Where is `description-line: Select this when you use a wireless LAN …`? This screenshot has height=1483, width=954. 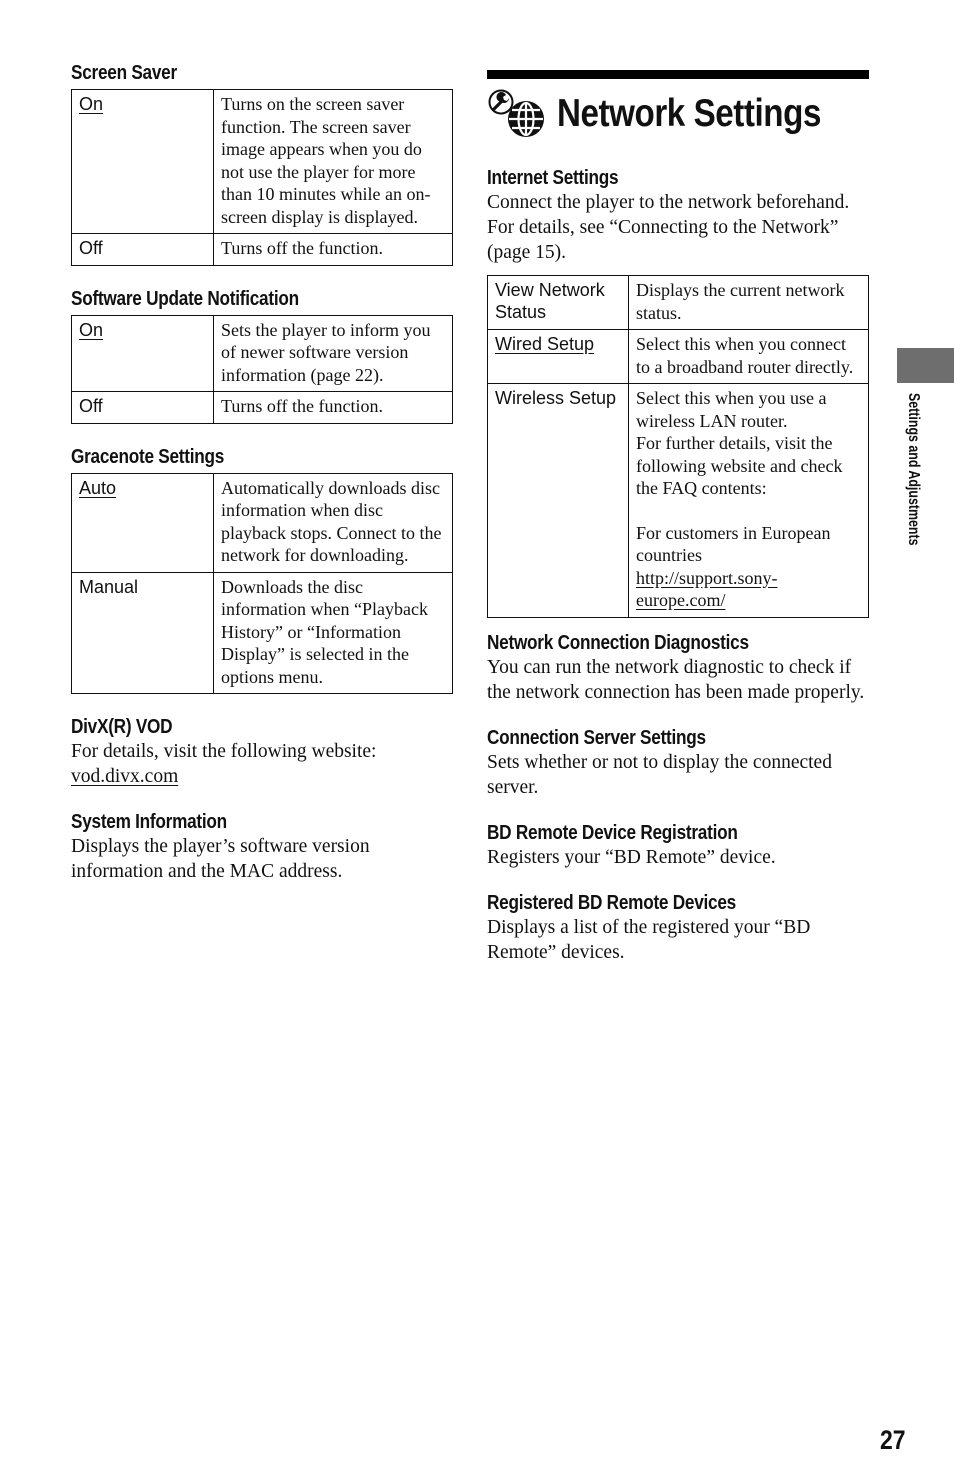 description-line: Select this when you use a wireless LAN … is located at coordinates (731, 409).